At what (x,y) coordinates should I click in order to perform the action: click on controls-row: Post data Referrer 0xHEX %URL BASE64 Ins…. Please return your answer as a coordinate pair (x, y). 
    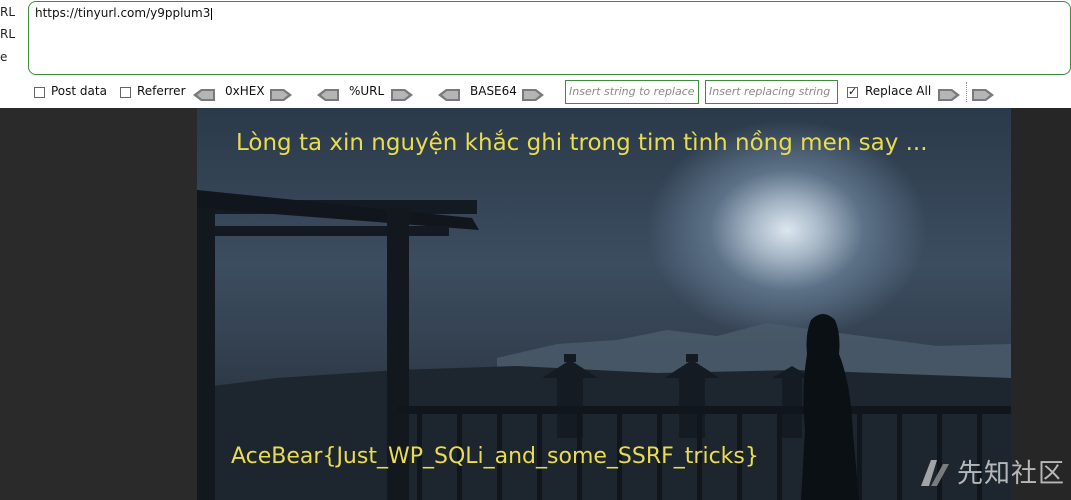
    Looking at the image, I should click on (535, 92).